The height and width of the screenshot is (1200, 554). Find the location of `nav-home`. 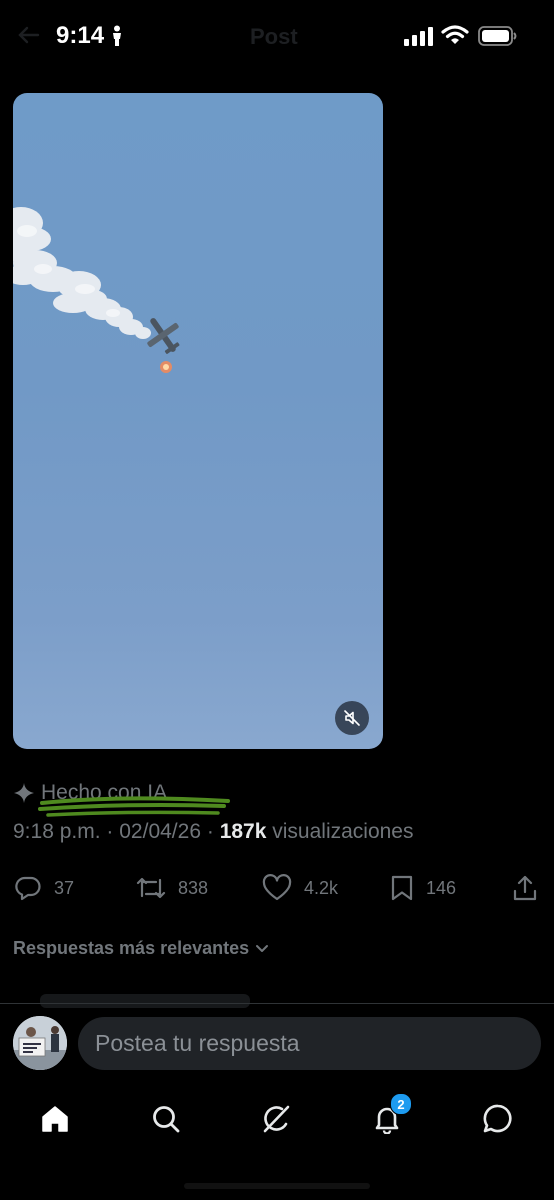

nav-home is located at coordinates (55, 1119).